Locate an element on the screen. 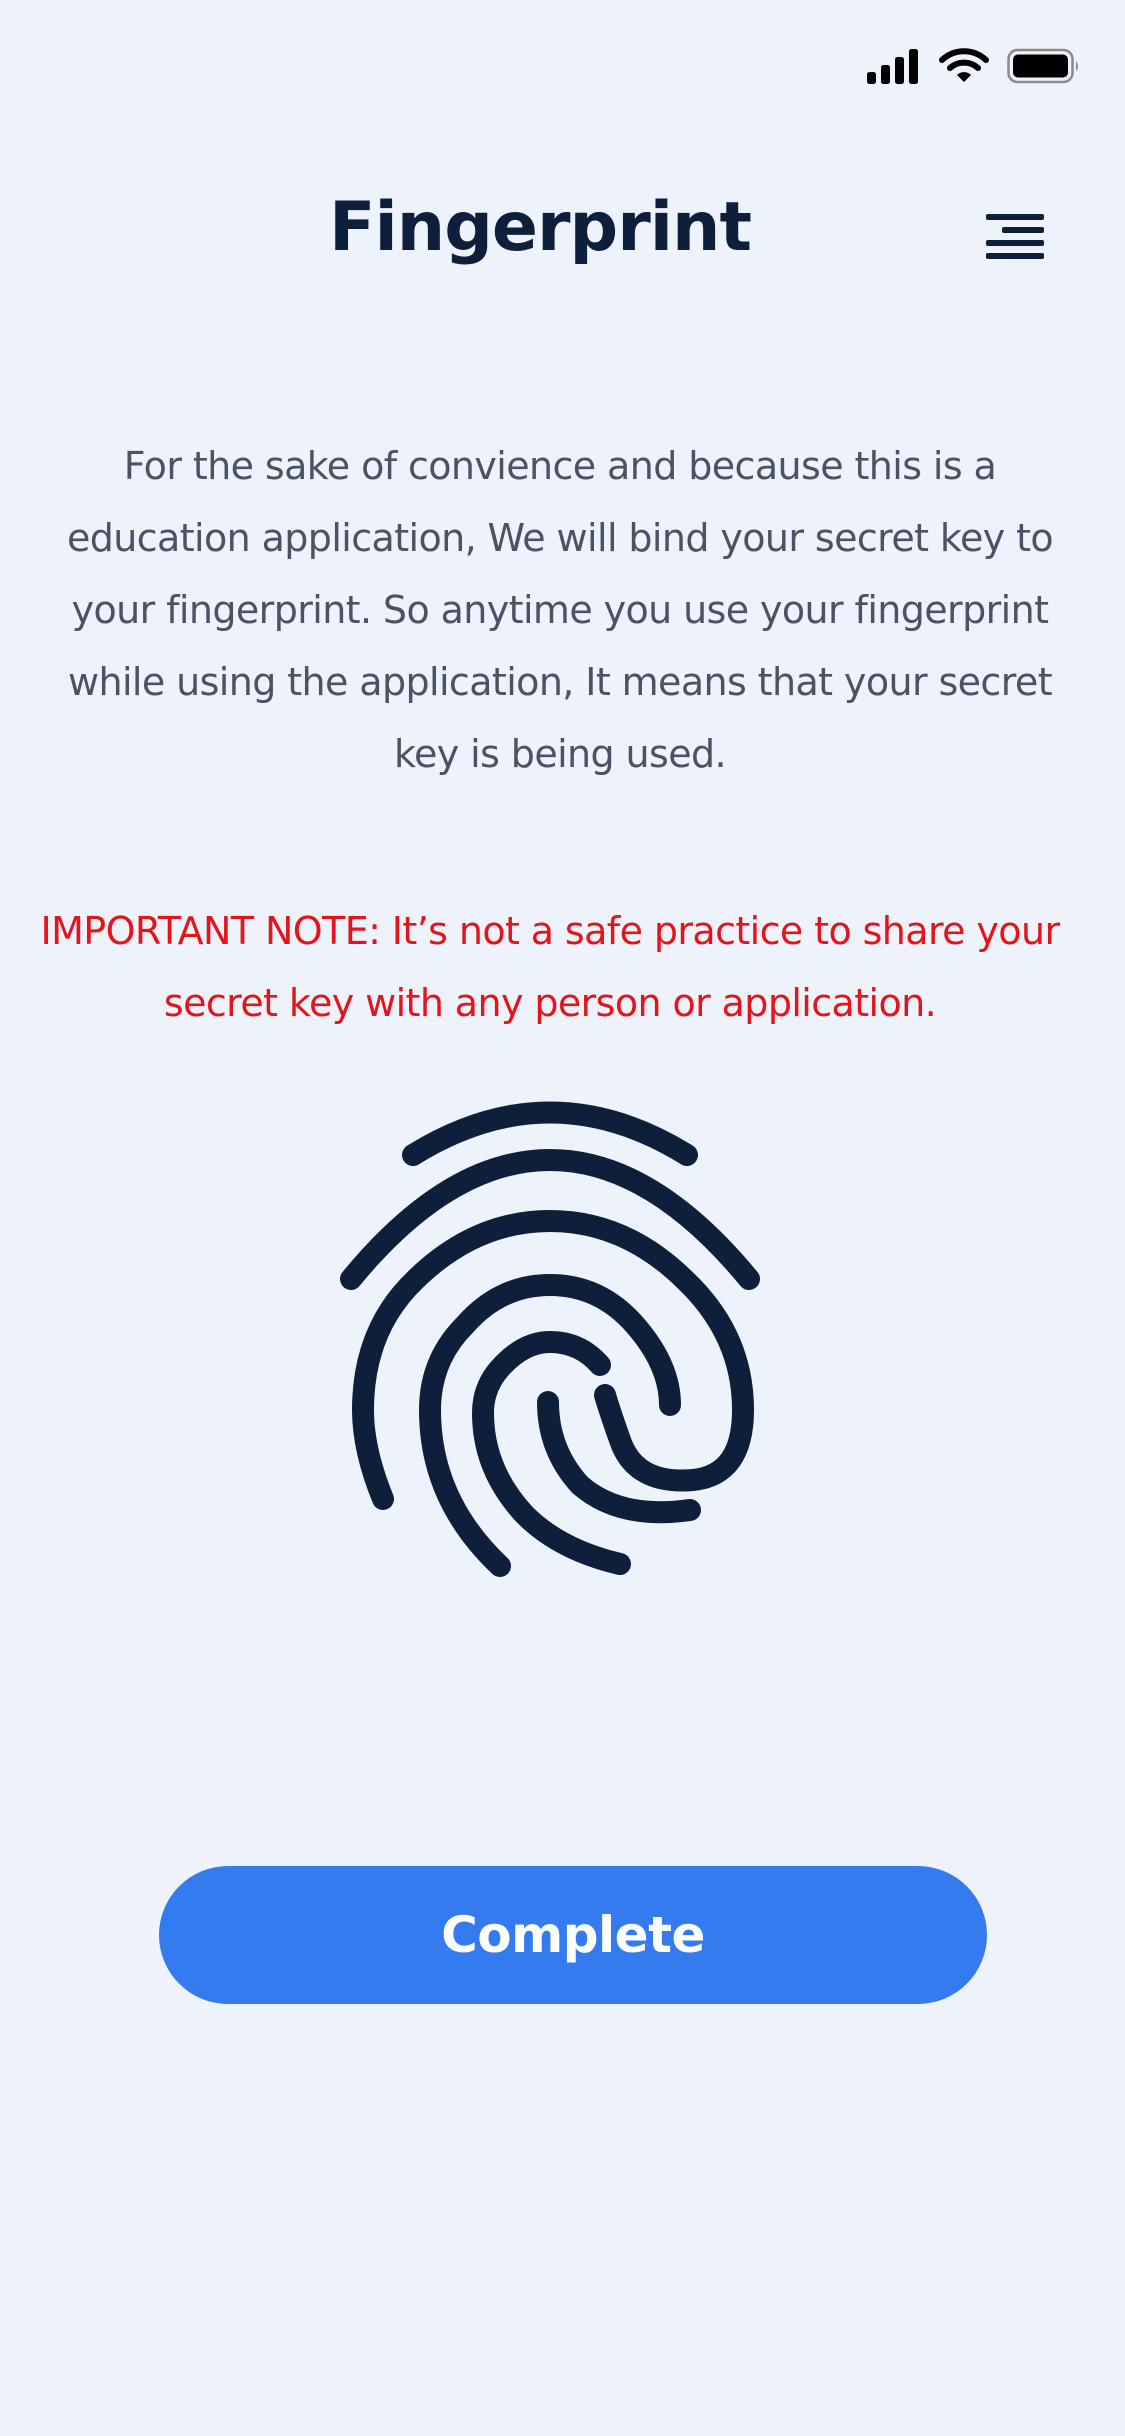  wifi-icon is located at coordinates (964, 65).